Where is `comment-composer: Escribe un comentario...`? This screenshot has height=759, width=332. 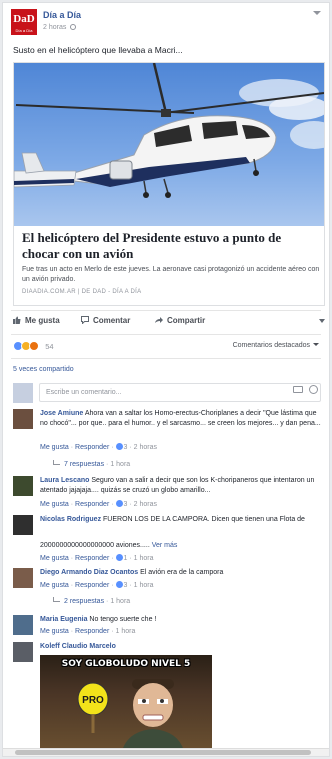
comment-composer: Escribe un comentario... is located at coordinates (168, 392).